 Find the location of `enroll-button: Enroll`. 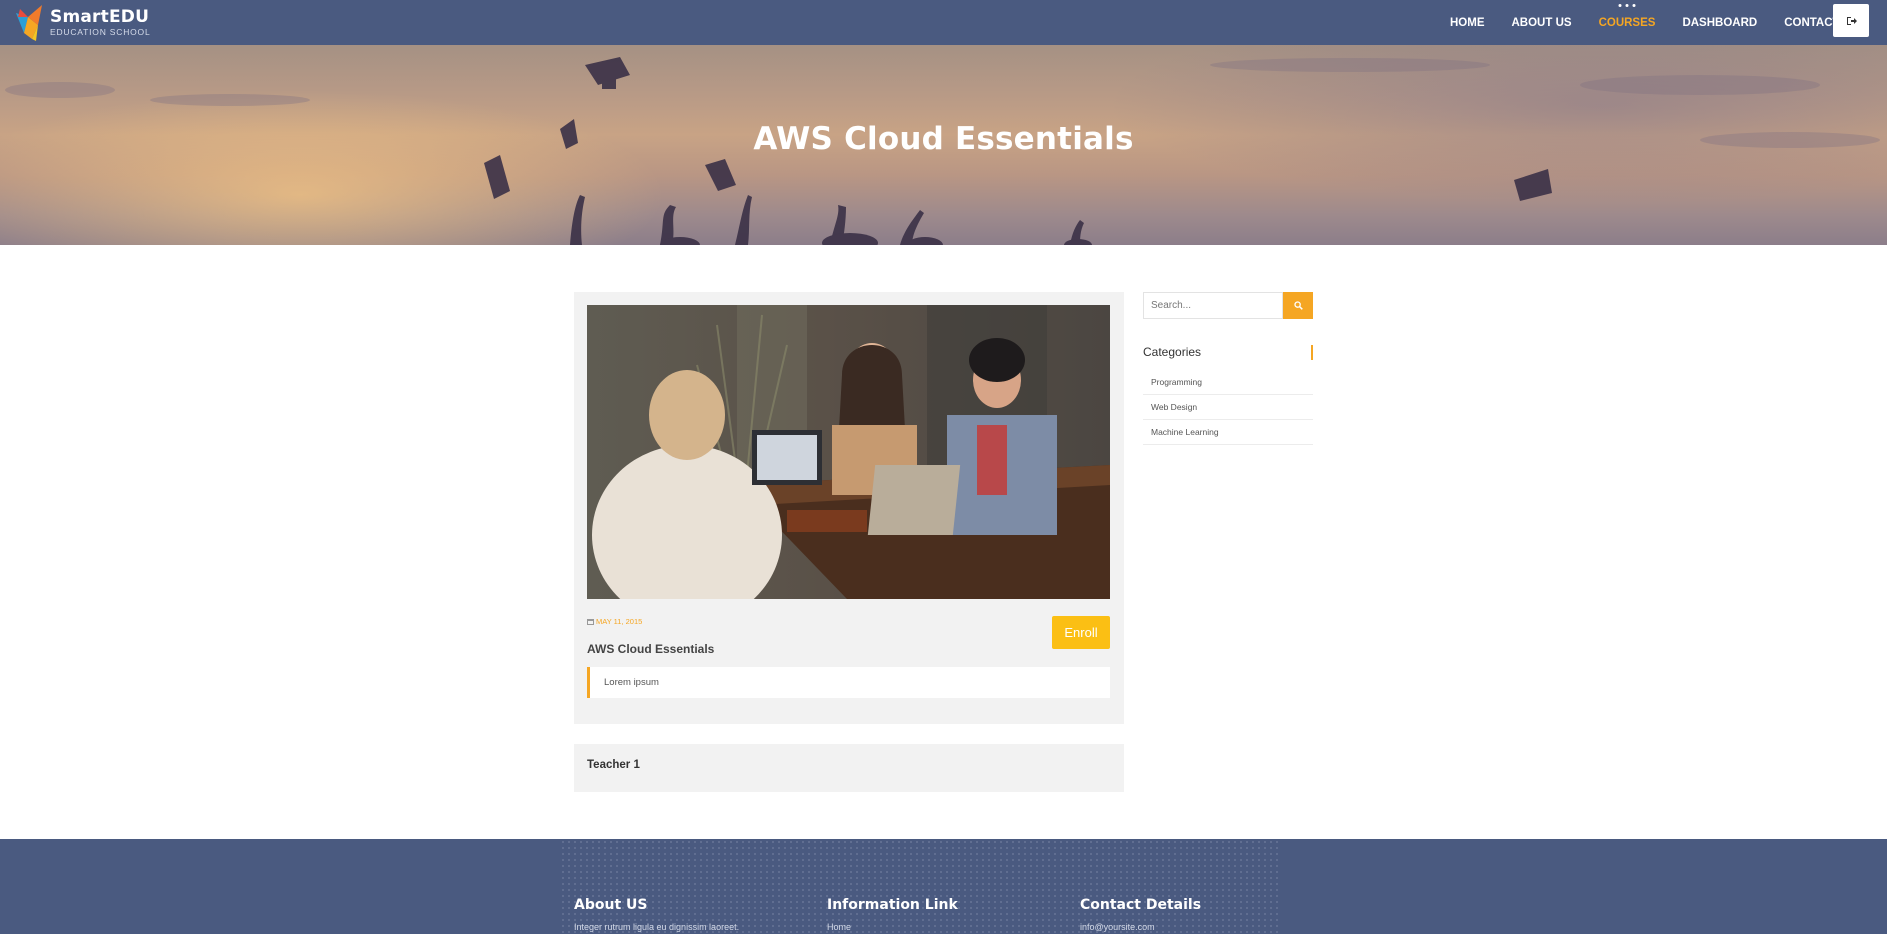

enroll-button: Enroll is located at coordinates (1081, 632).